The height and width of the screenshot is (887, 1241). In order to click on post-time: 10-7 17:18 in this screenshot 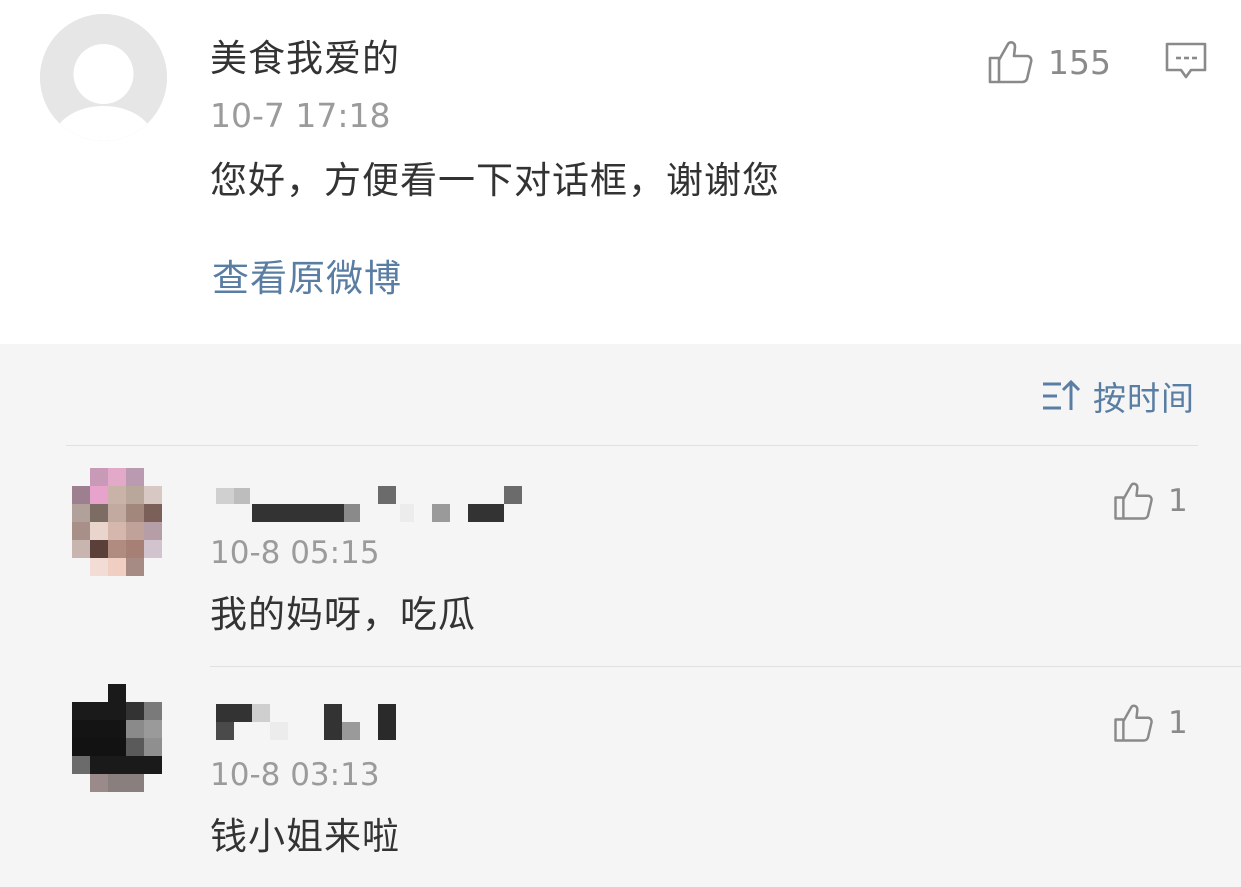, I will do `click(300, 115)`.